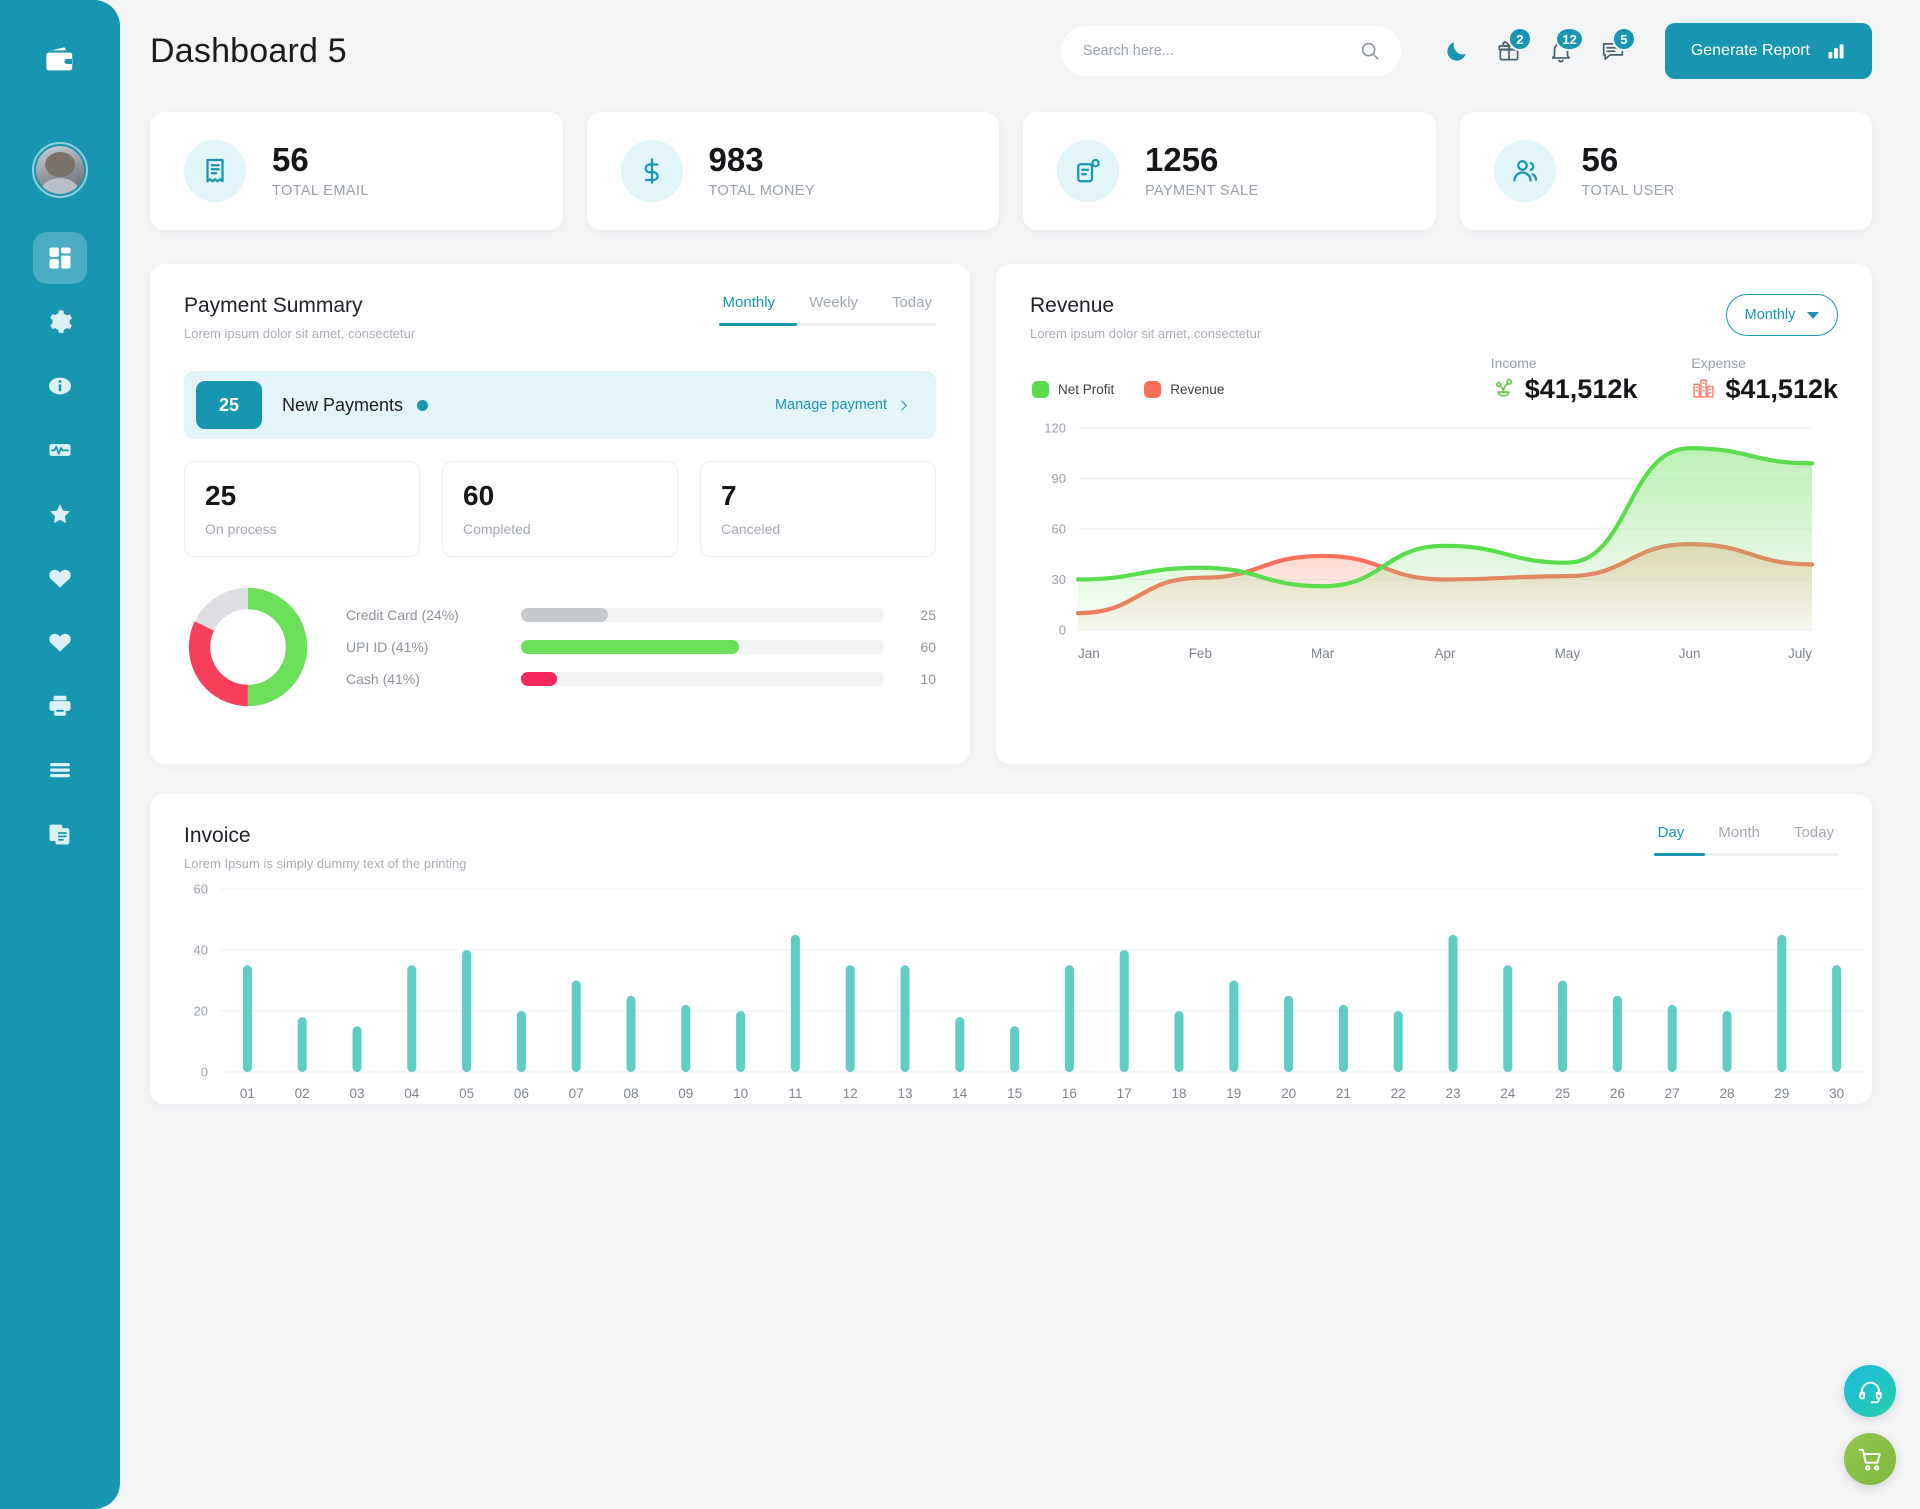  What do you see at coordinates (60, 170) in the screenshot?
I see `avatar` at bounding box center [60, 170].